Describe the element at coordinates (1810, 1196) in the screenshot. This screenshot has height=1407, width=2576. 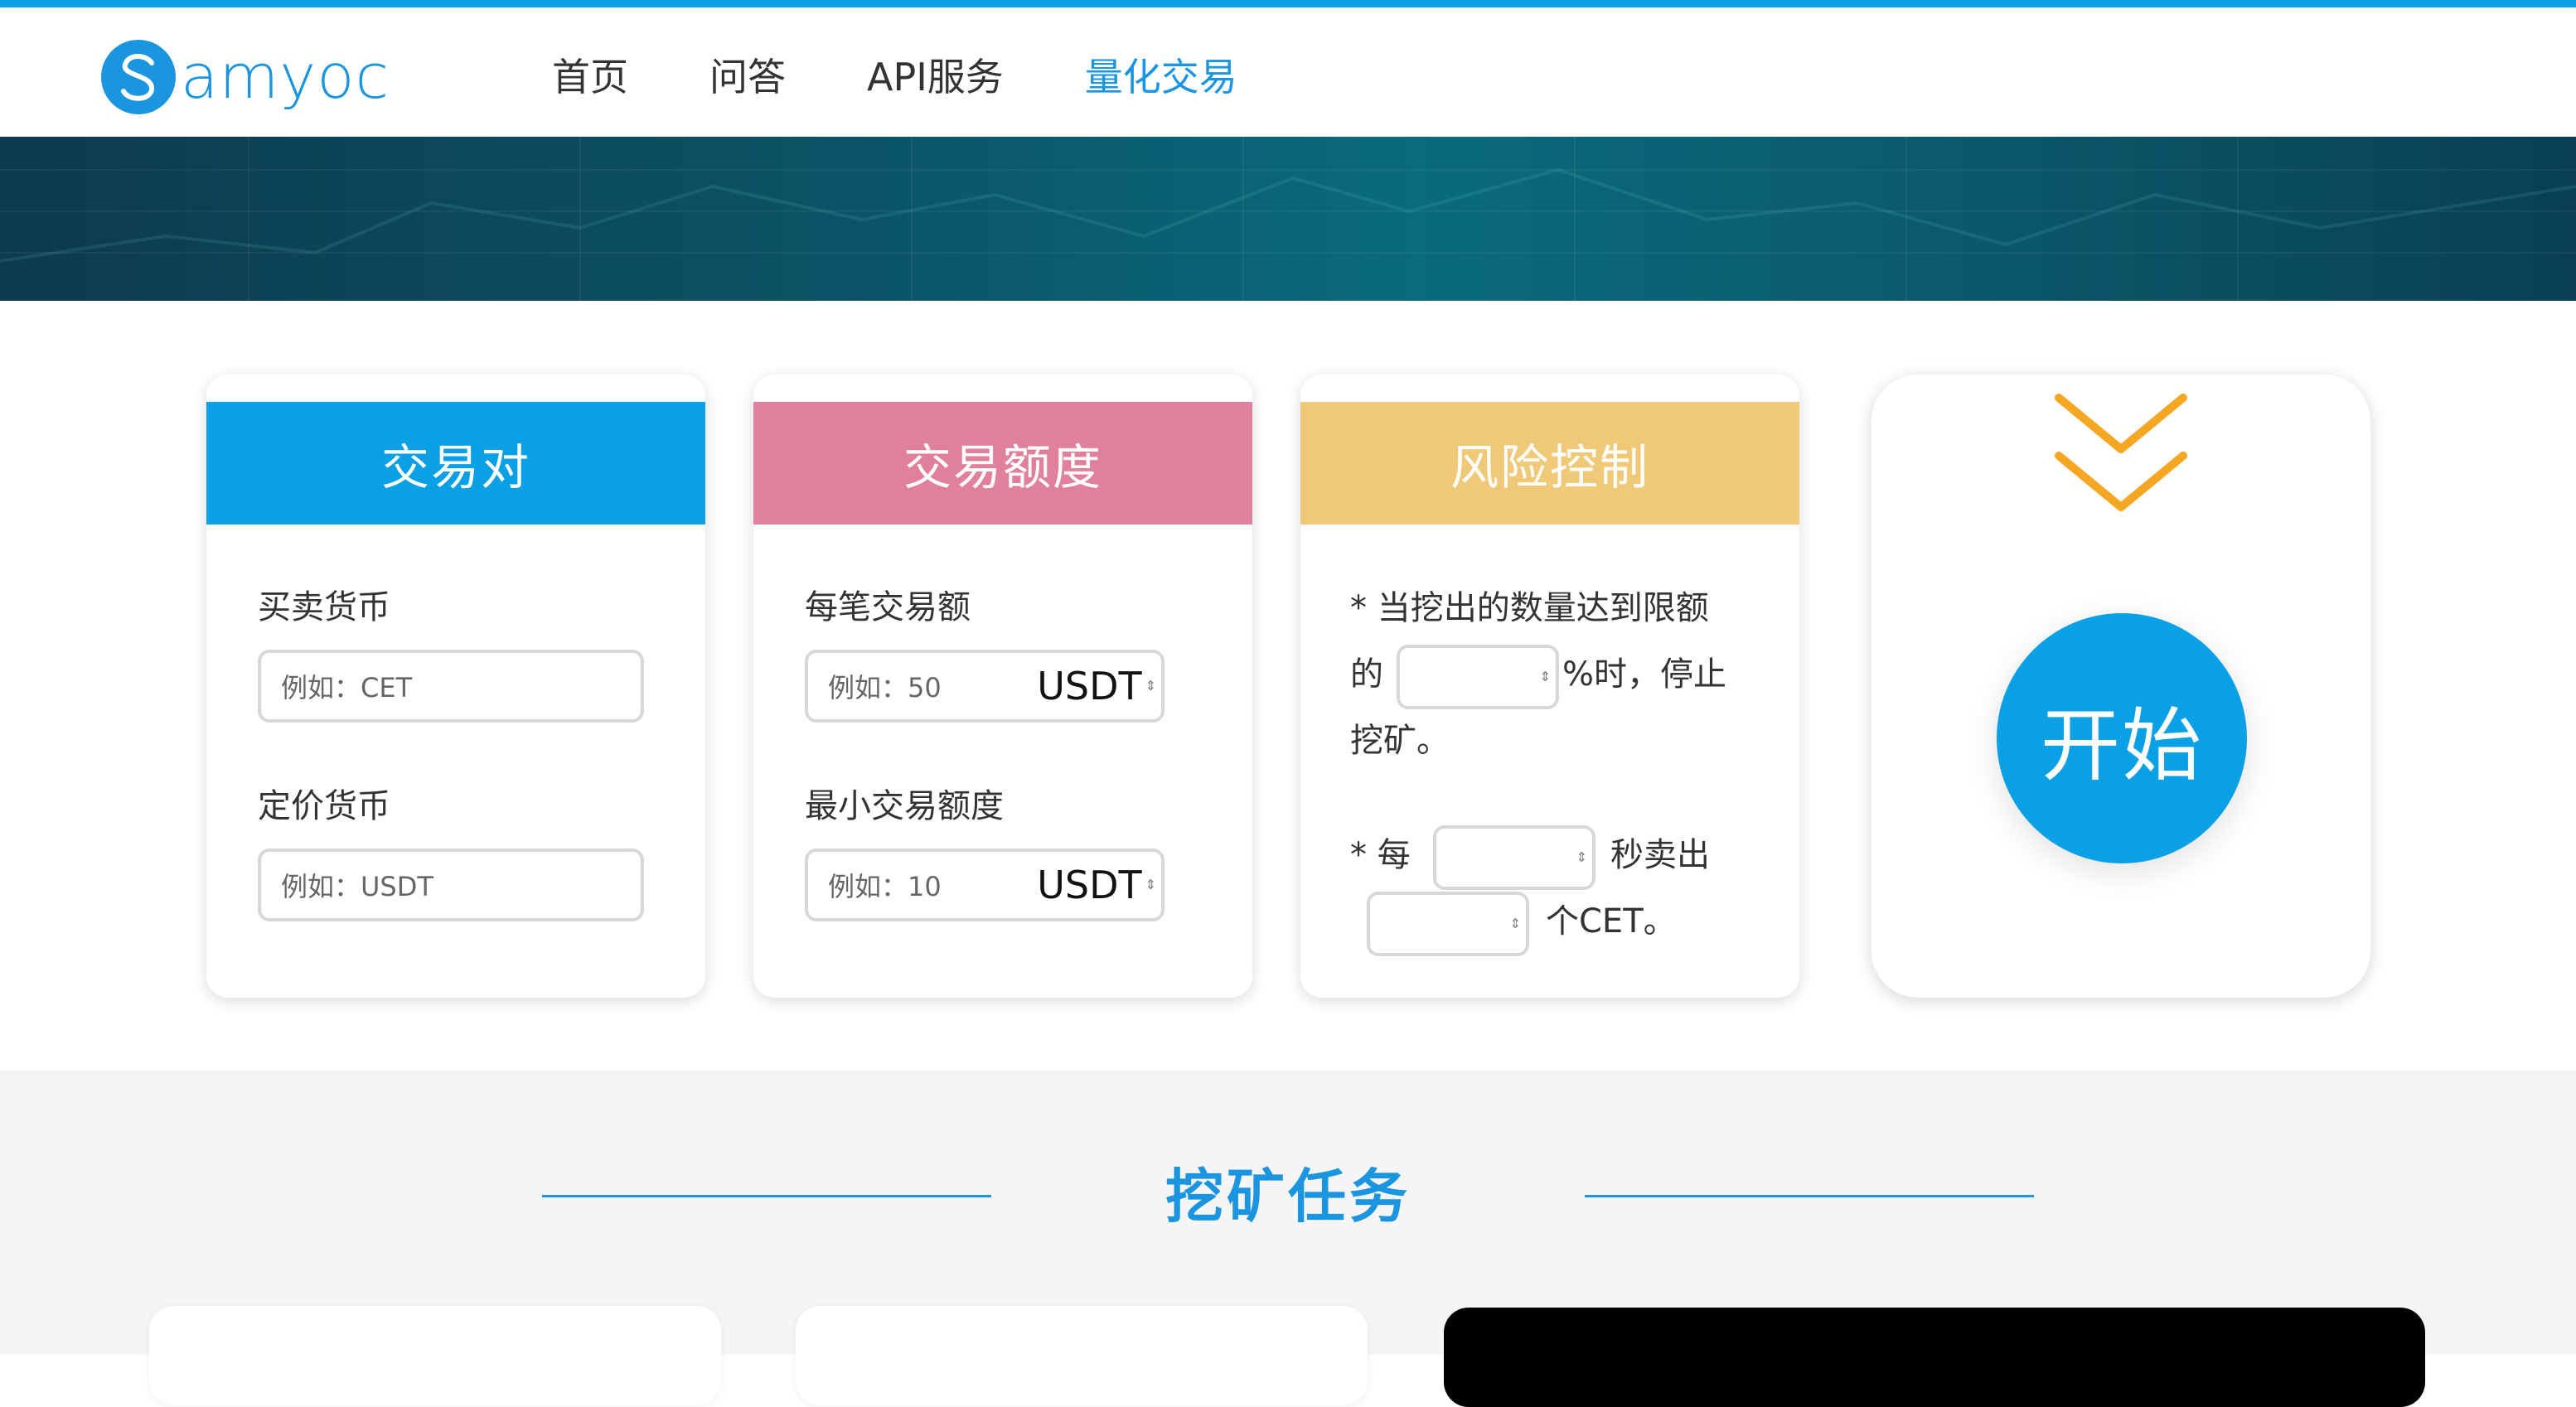
I see `title-divider-right` at that location.